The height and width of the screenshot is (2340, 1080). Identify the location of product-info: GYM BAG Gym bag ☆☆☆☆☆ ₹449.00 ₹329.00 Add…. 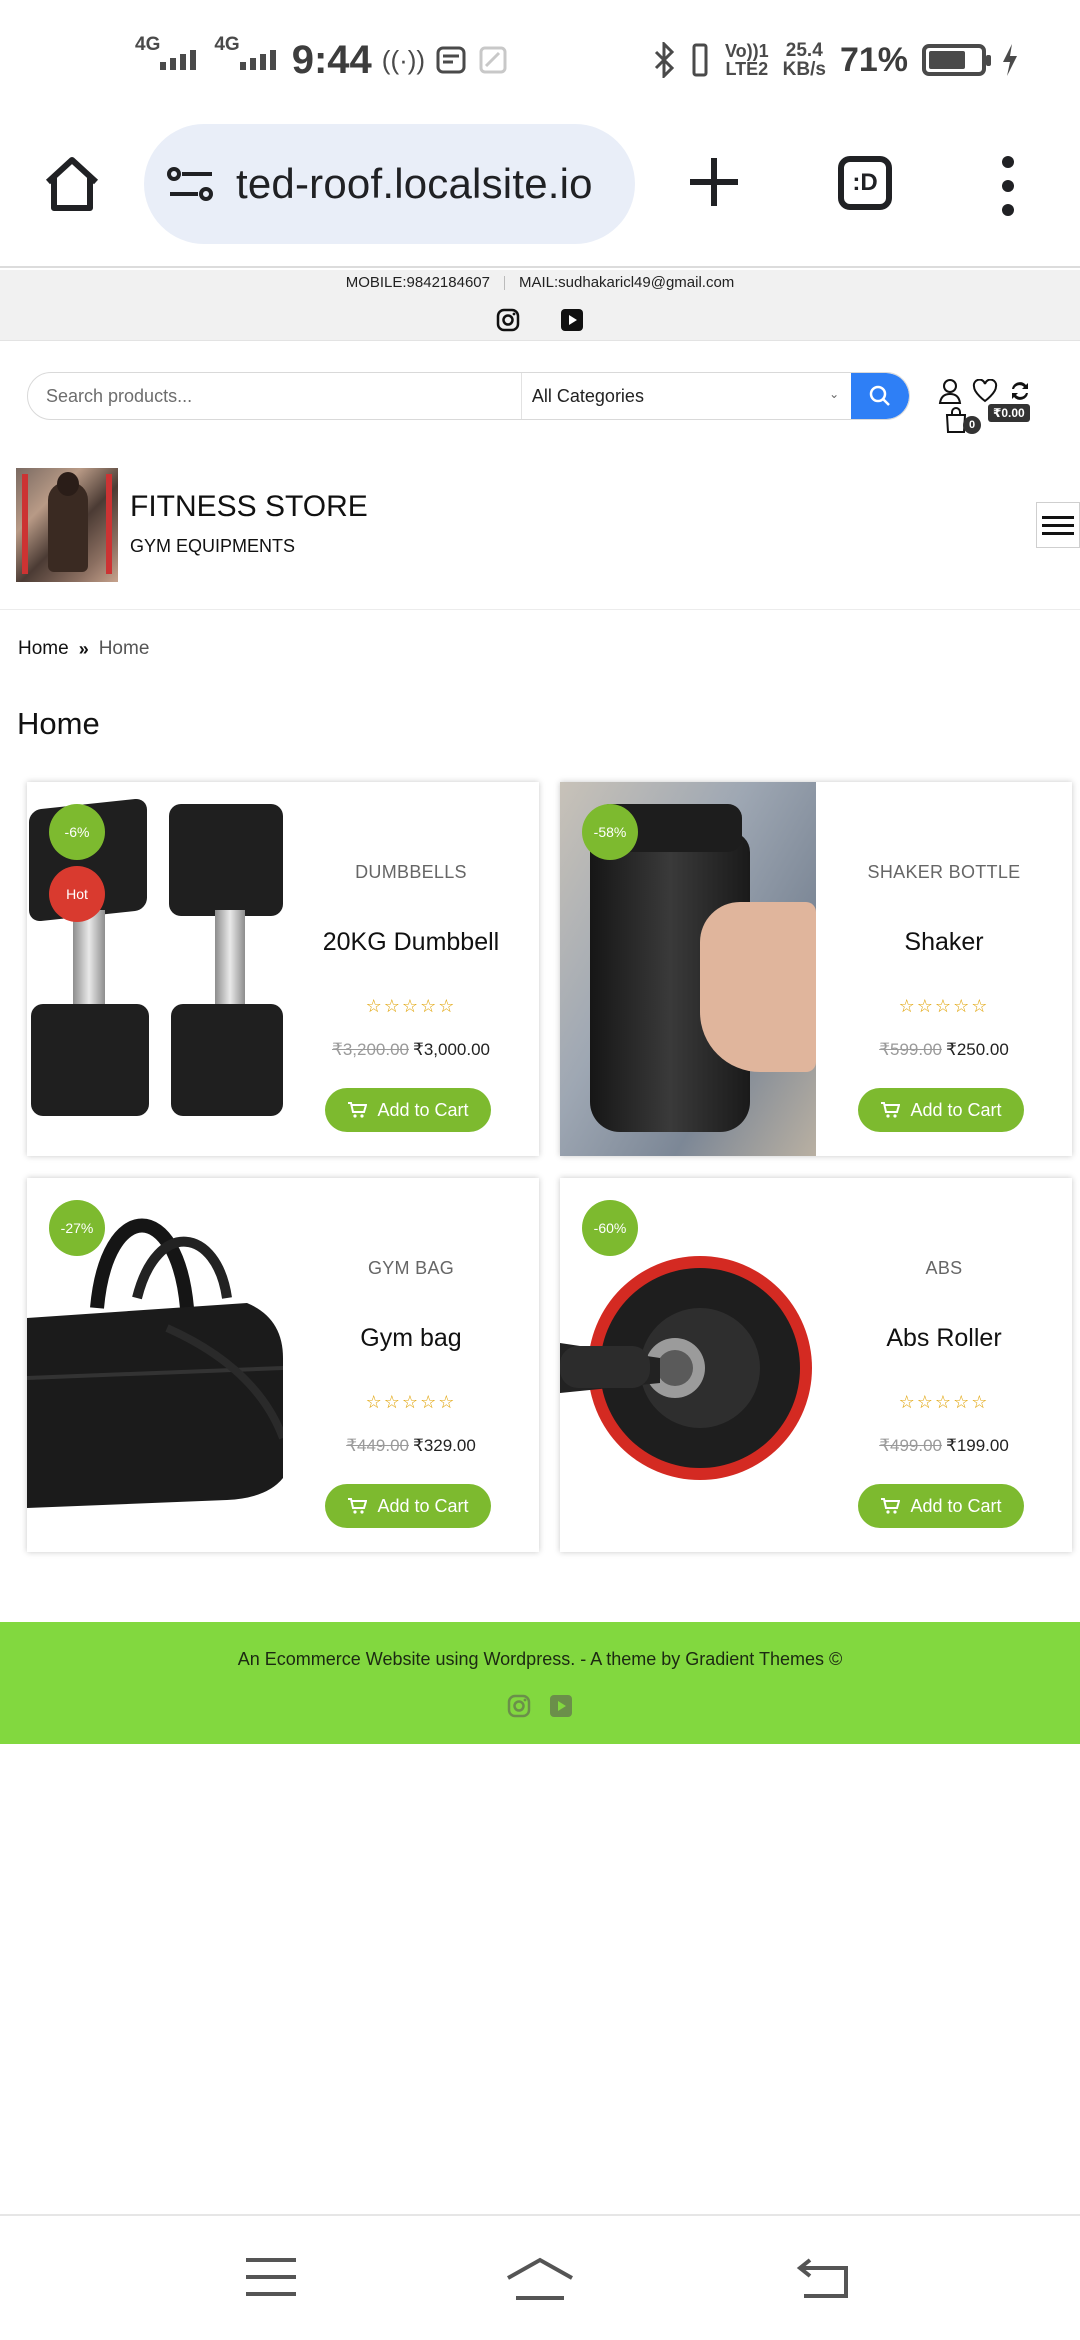
(411, 1365).